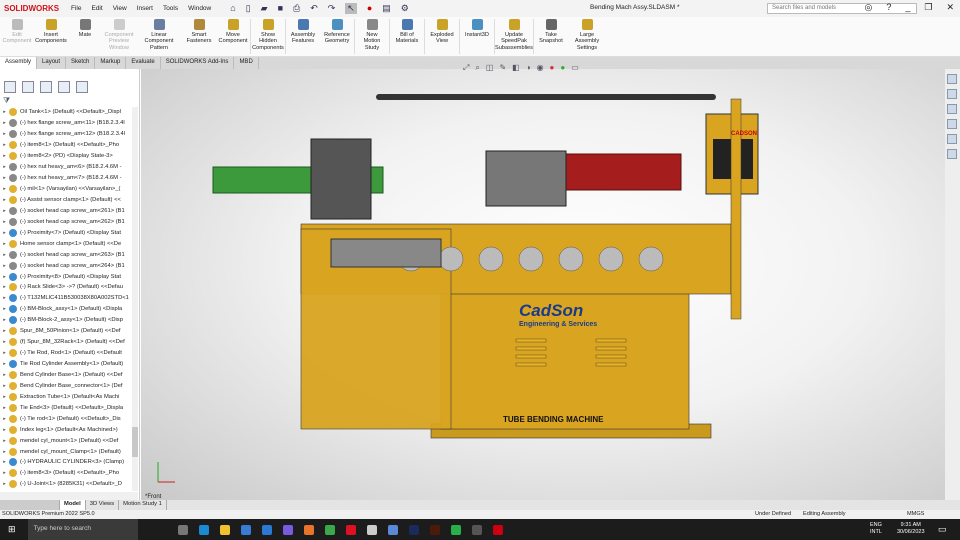  I want to click on file-explorer-icon, so click(952, 109).